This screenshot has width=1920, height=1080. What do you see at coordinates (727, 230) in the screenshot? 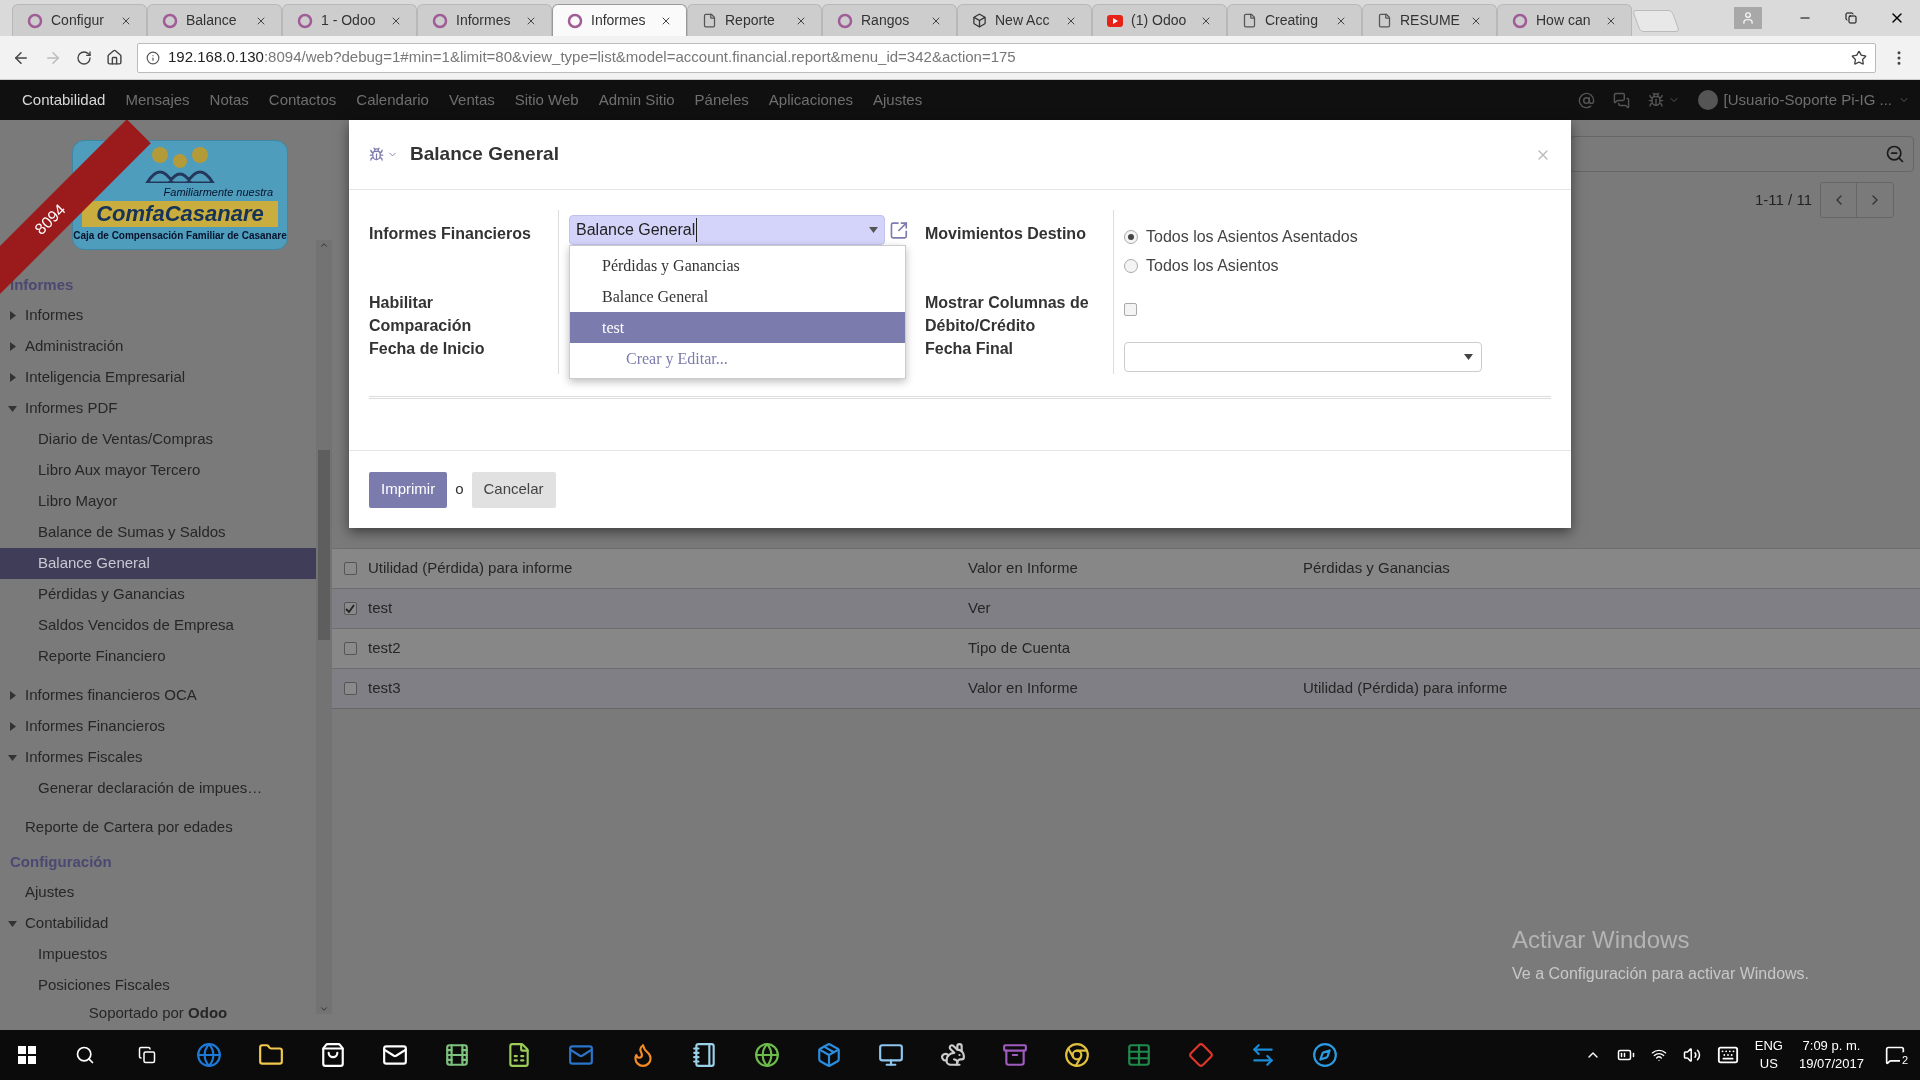
I see `report-select: Balance General` at bounding box center [727, 230].